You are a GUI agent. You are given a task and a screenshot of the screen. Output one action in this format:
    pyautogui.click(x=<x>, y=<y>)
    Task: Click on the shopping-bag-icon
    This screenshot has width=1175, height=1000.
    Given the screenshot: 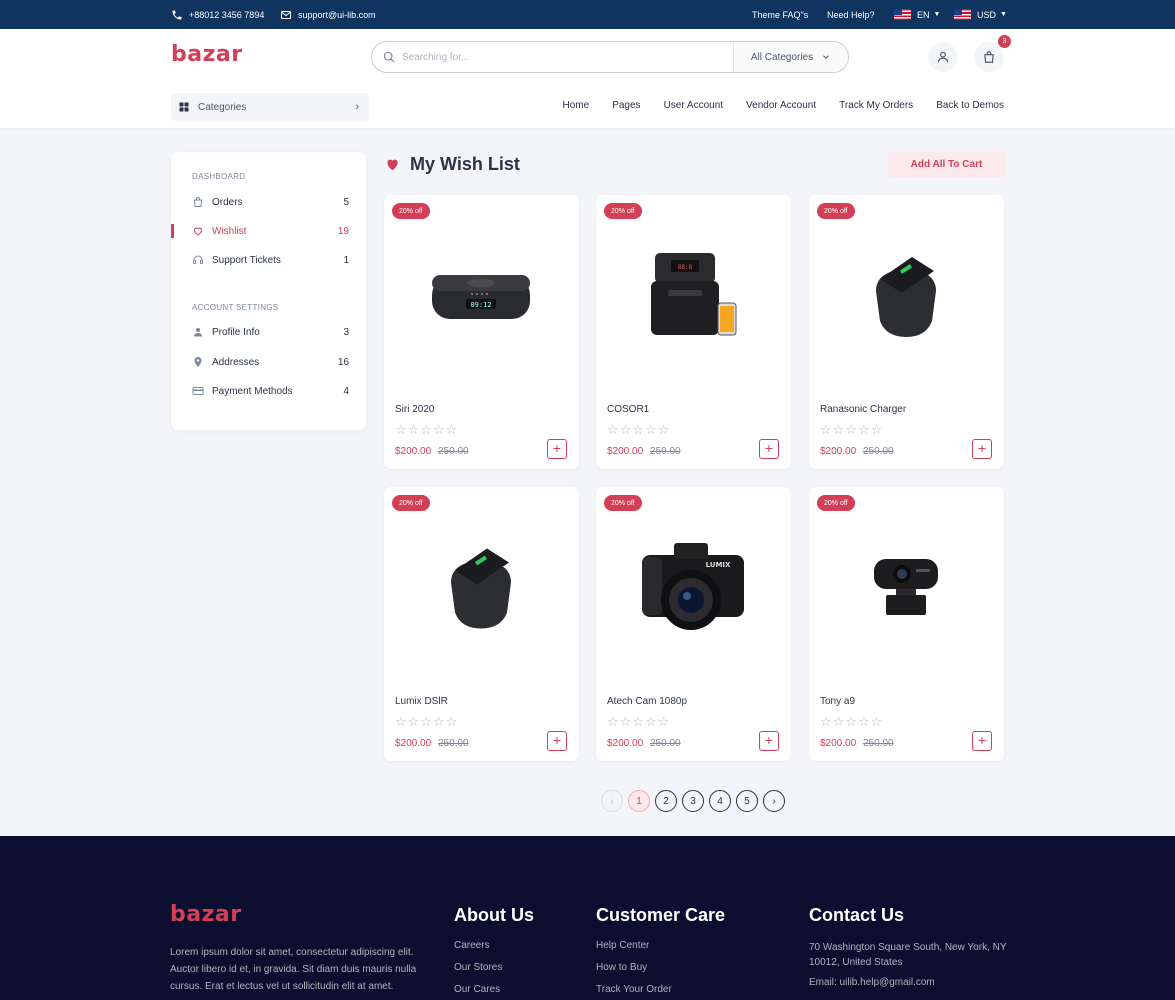 What is the action you would take?
    pyautogui.click(x=989, y=57)
    